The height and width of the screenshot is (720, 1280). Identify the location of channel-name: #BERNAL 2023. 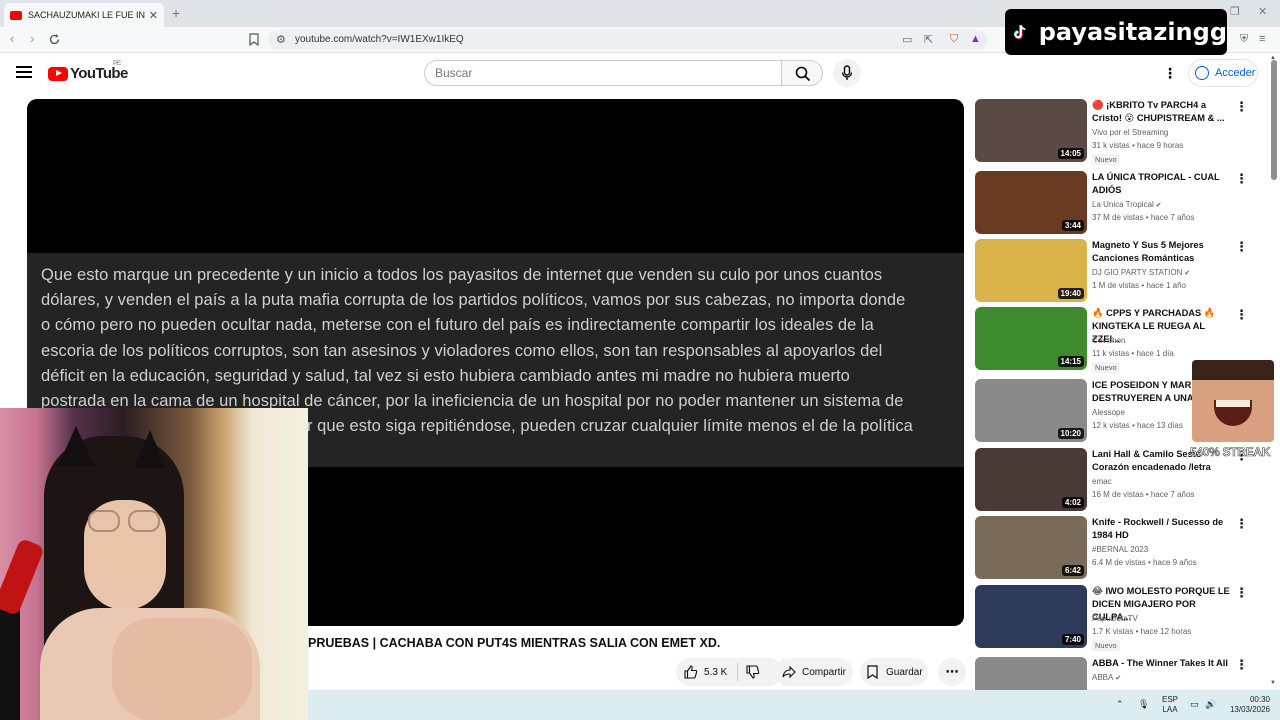
(1120, 549).